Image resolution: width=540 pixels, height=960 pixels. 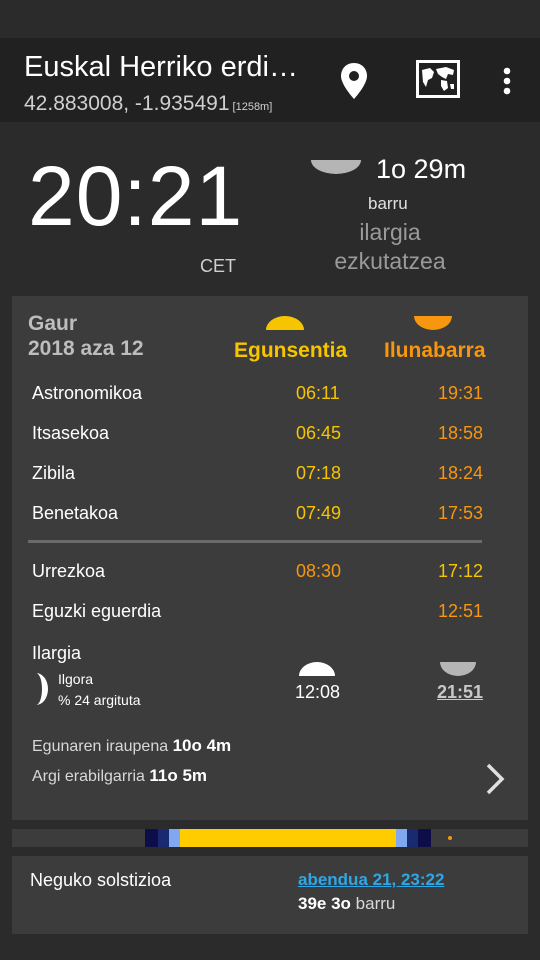 What do you see at coordinates (390, 247) in the screenshot?
I see `next-event-label: ilargia ezkutatzea` at bounding box center [390, 247].